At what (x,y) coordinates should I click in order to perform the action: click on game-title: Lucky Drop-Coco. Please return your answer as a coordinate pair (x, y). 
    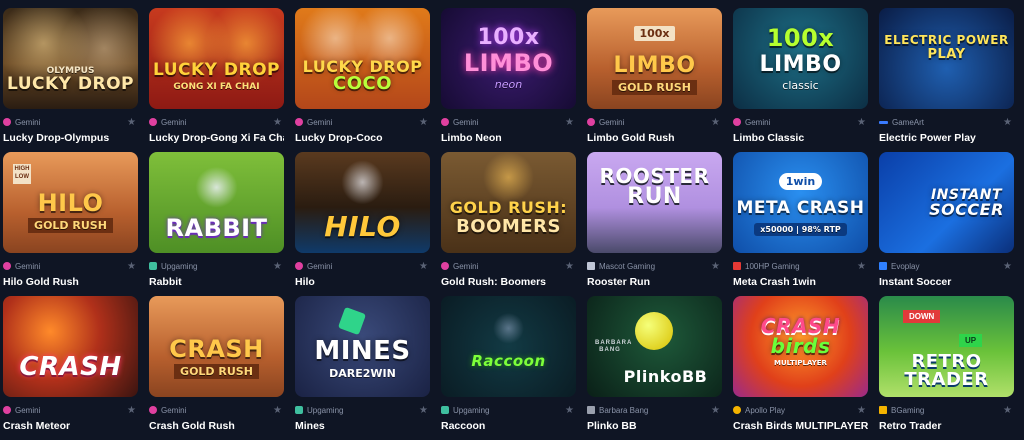
    Looking at the image, I should click on (362, 138).